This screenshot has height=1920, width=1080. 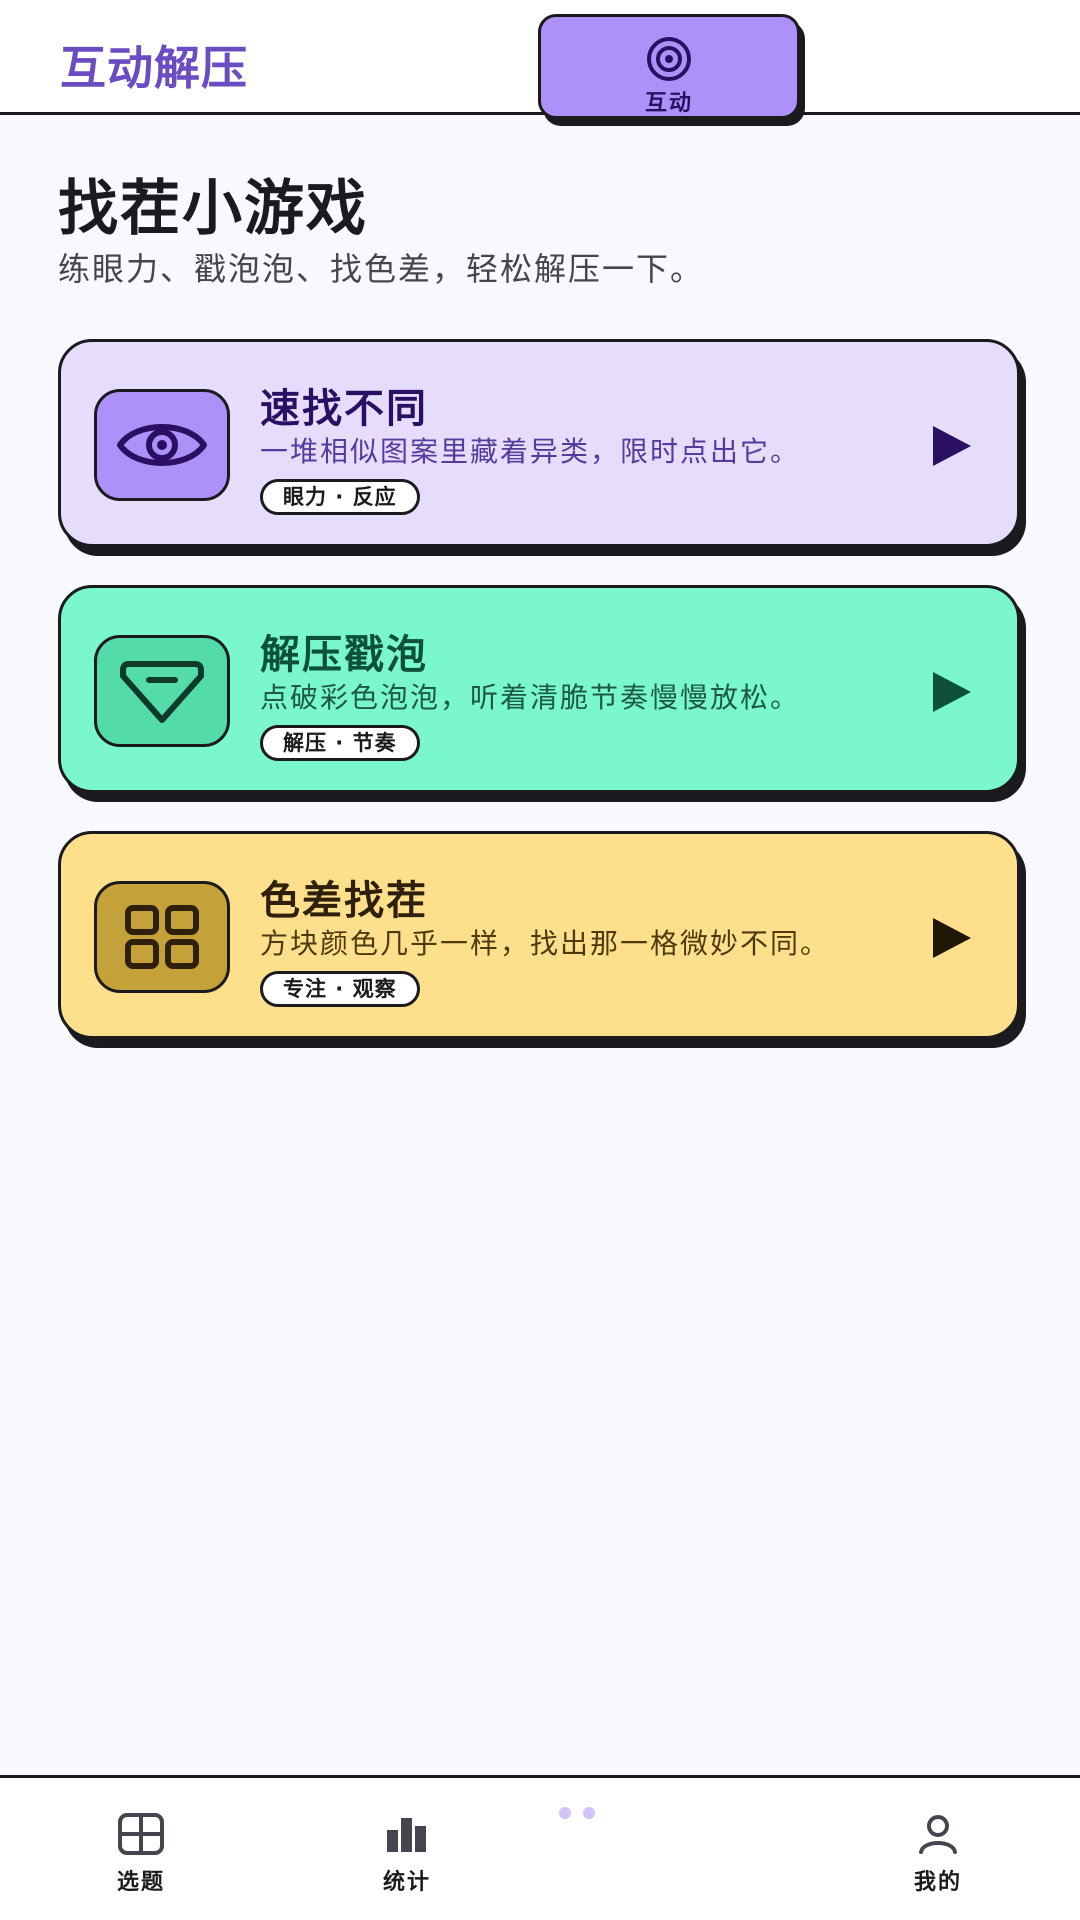 I want to click on game-card-spot-difference: 速找不同 一堆相似图案里藏着异类，限时点出它。 眼力 · 反应, so click(x=539, y=443).